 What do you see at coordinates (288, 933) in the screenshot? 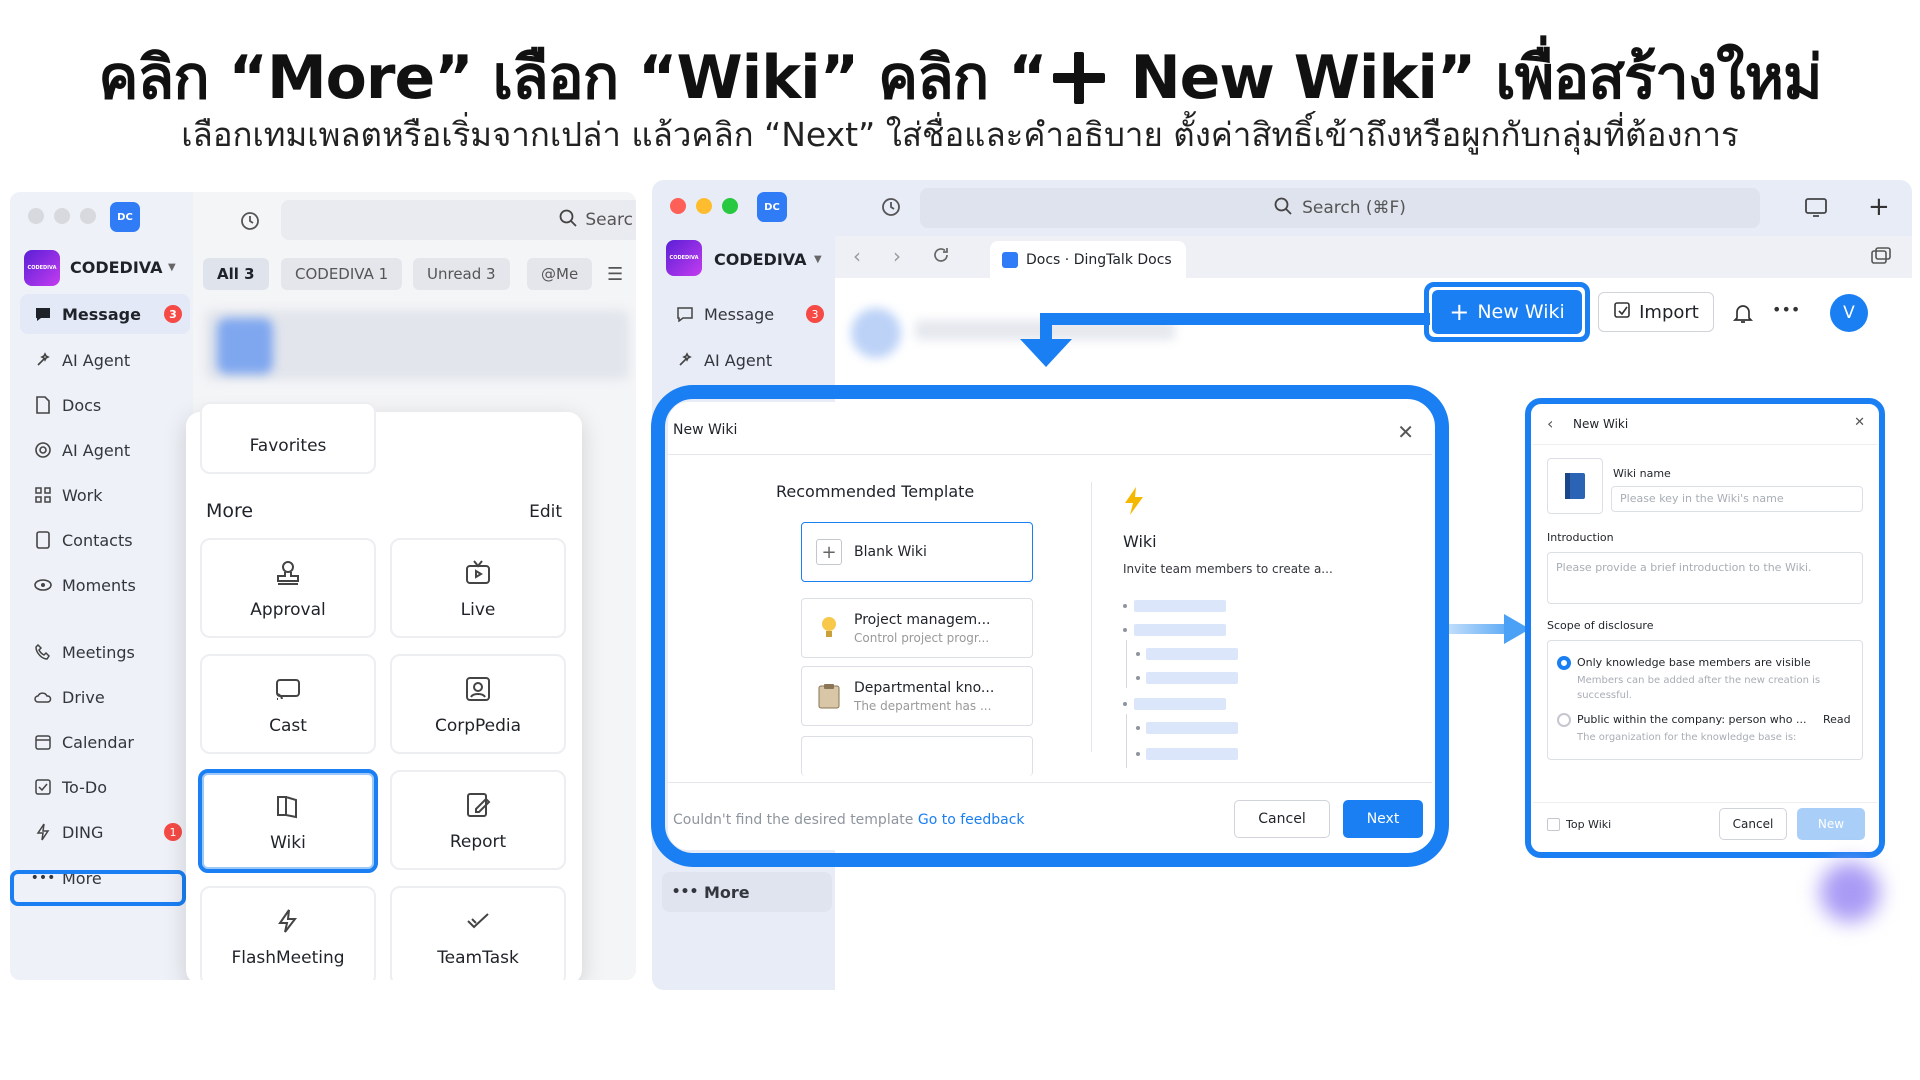
I see `tile-flashmeeting: FlashMeeting` at bounding box center [288, 933].